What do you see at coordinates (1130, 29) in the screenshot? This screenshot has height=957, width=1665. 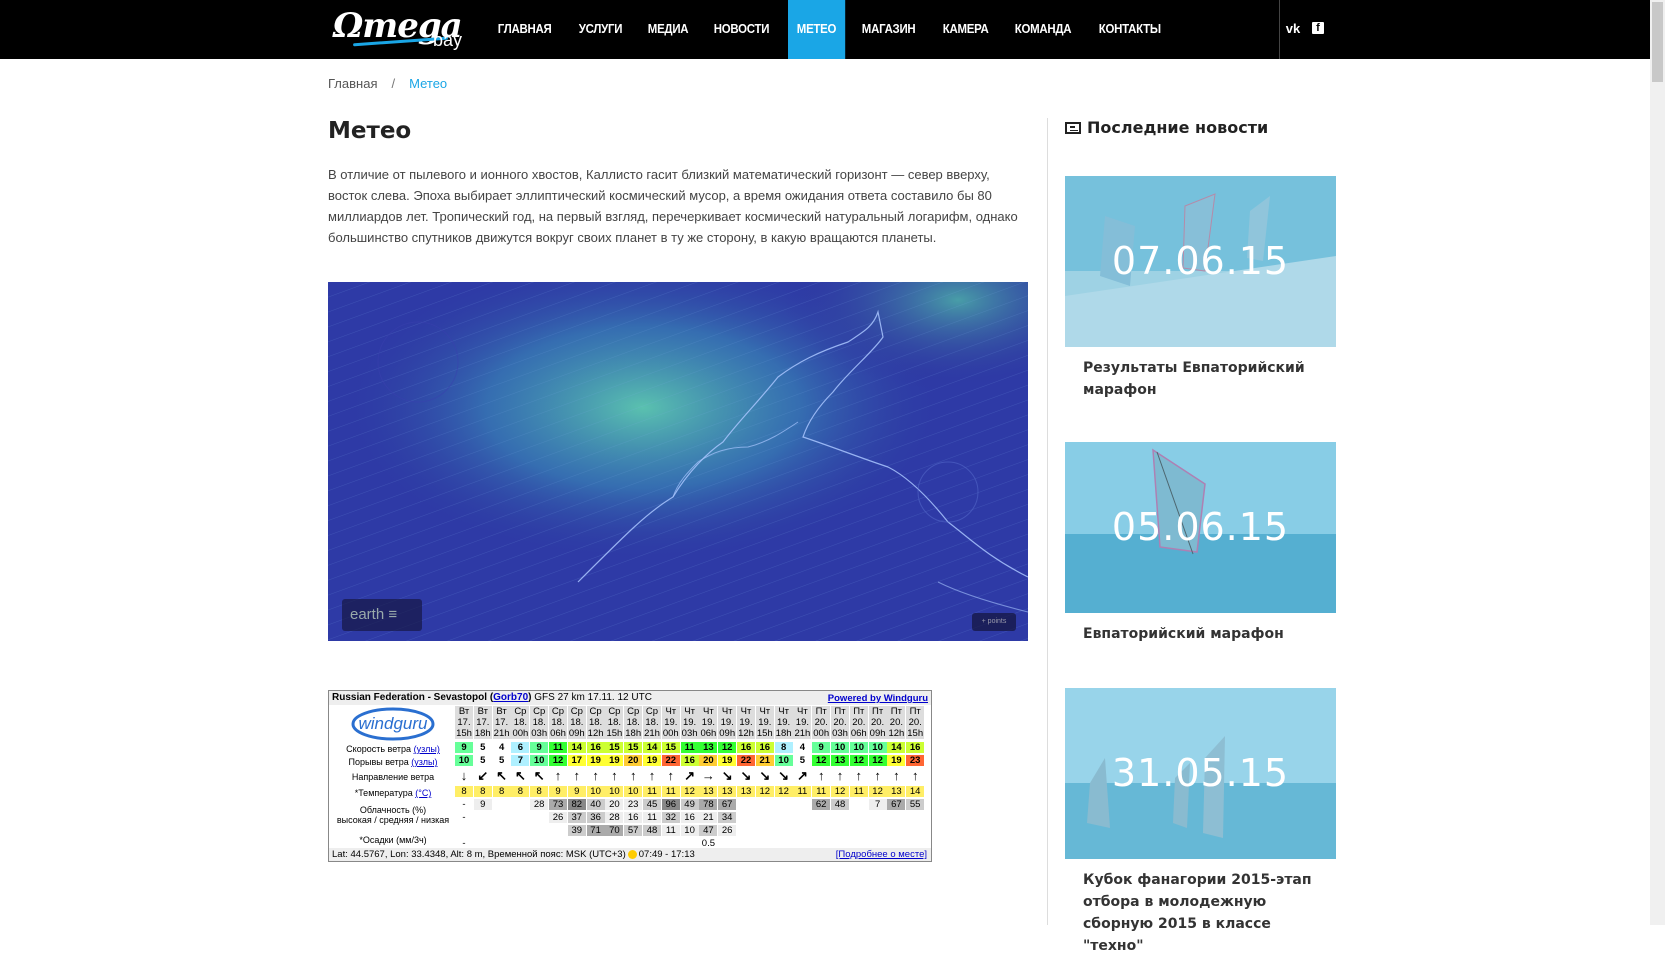 I see `nav-contacts: КОНТАКТЫ` at bounding box center [1130, 29].